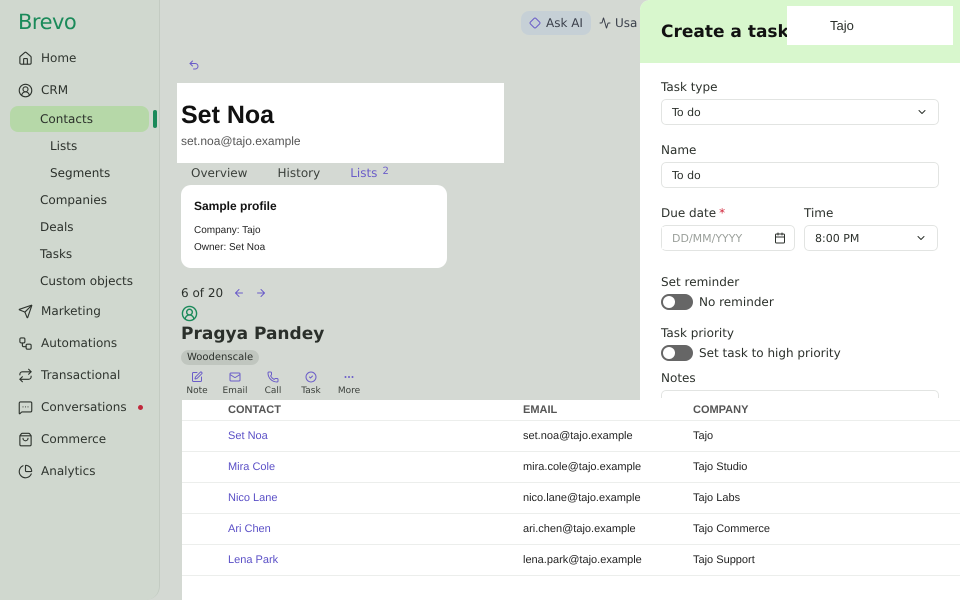 The height and width of the screenshot is (600, 960). What do you see at coordinates (79, 146) in the screenshot?
I see `sidebar-item: Lists` at bounding box center [79, 146].